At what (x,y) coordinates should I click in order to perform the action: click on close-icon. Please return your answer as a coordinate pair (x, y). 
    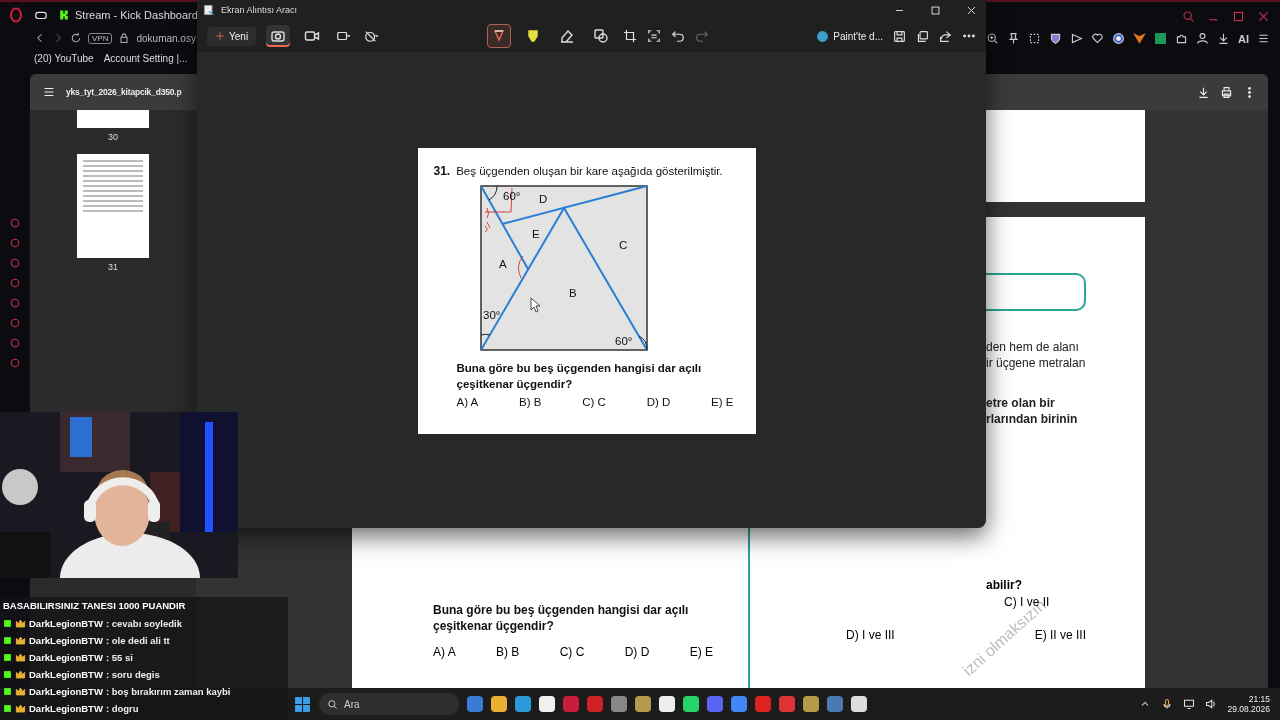
    Looking at the image, I should click on (971, 10).